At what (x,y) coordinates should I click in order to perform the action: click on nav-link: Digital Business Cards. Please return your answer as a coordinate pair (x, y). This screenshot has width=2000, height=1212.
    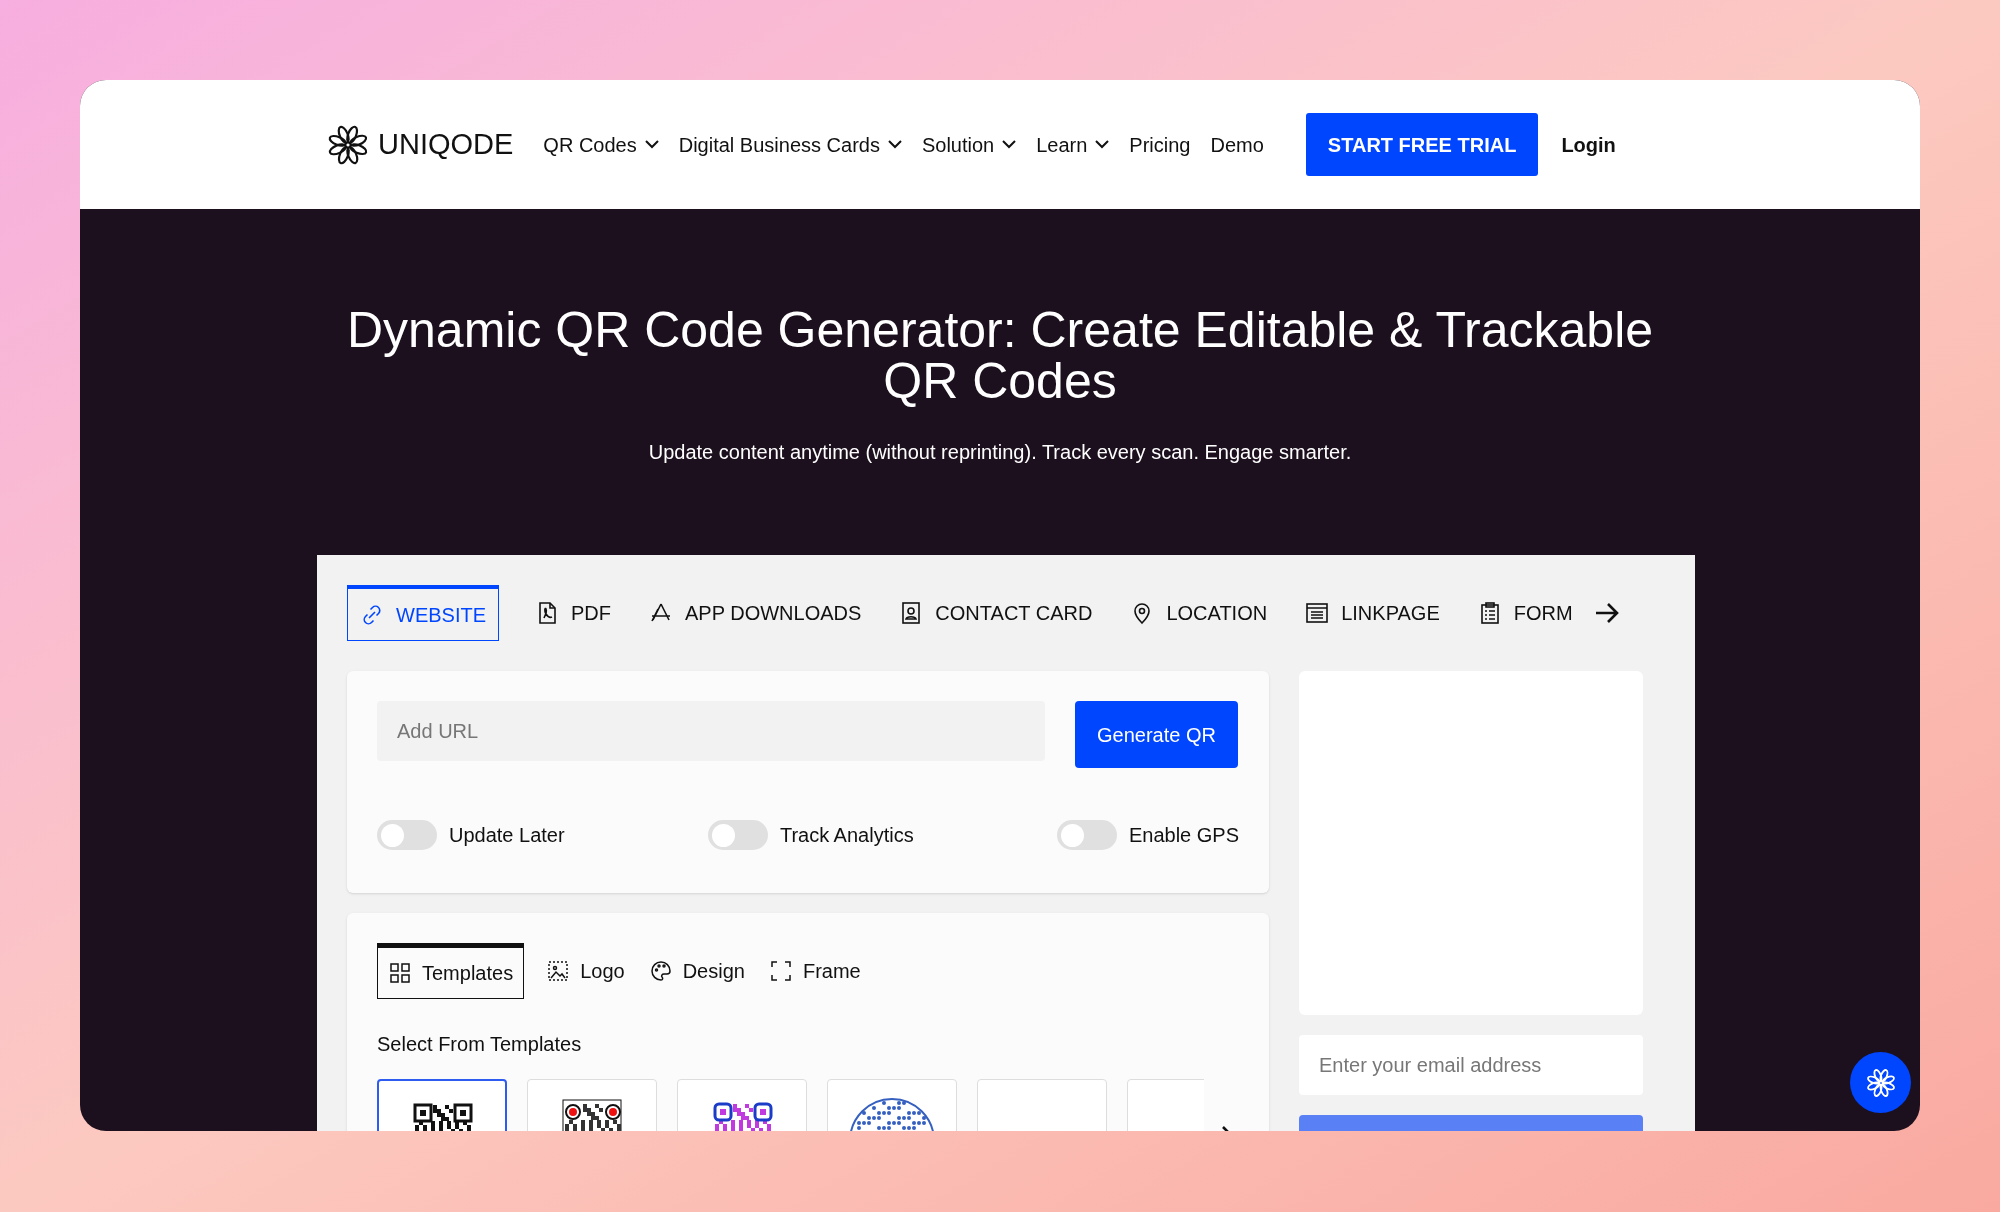
    Looking at the image, I should click on (790, 144).